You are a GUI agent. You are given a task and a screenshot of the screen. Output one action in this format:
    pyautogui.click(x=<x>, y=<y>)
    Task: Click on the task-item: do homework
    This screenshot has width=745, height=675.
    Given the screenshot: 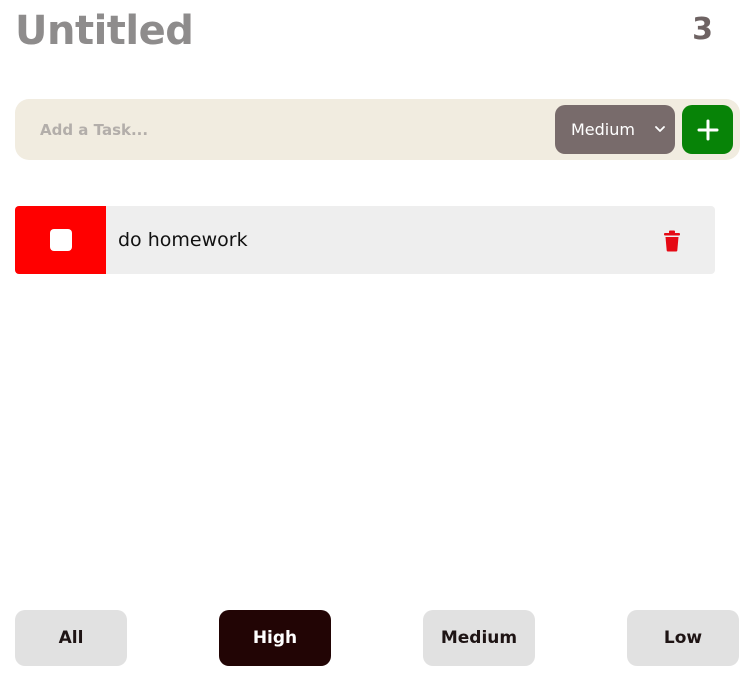 What is the action you would take?
    pyautogui.click(x=365, y=240)
    